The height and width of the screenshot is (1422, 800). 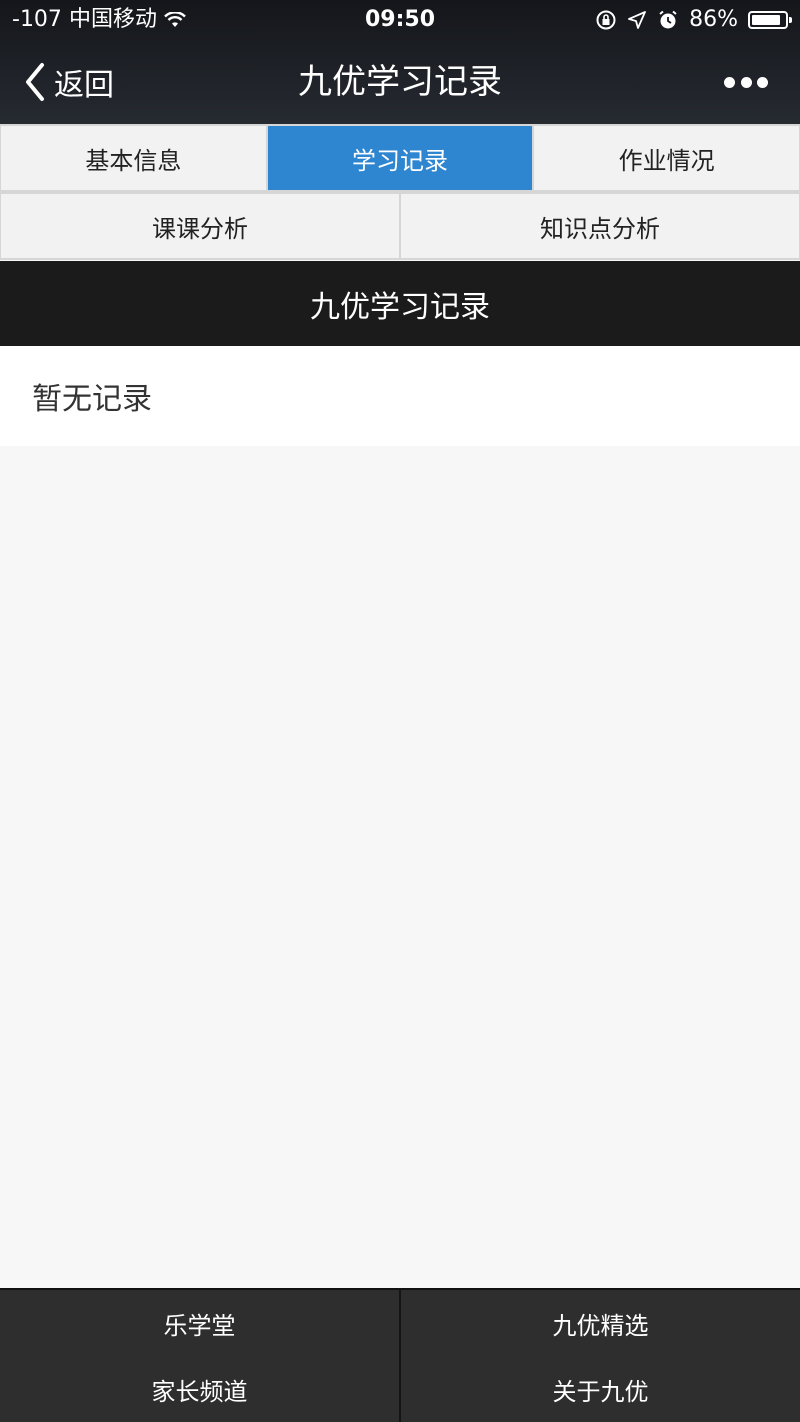 I want to click on menu-item-parent-channel: 家长频道, so click(x=199, y=1389).